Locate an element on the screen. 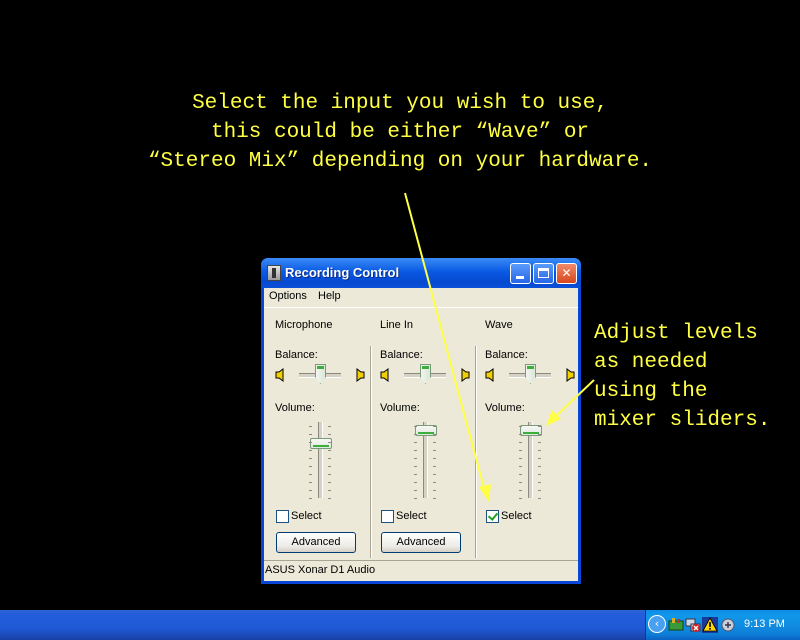 The width and height of the screenshot is (800, 640). system-tray: ‹ 9:13 PM is located at coordinates (722, 625).